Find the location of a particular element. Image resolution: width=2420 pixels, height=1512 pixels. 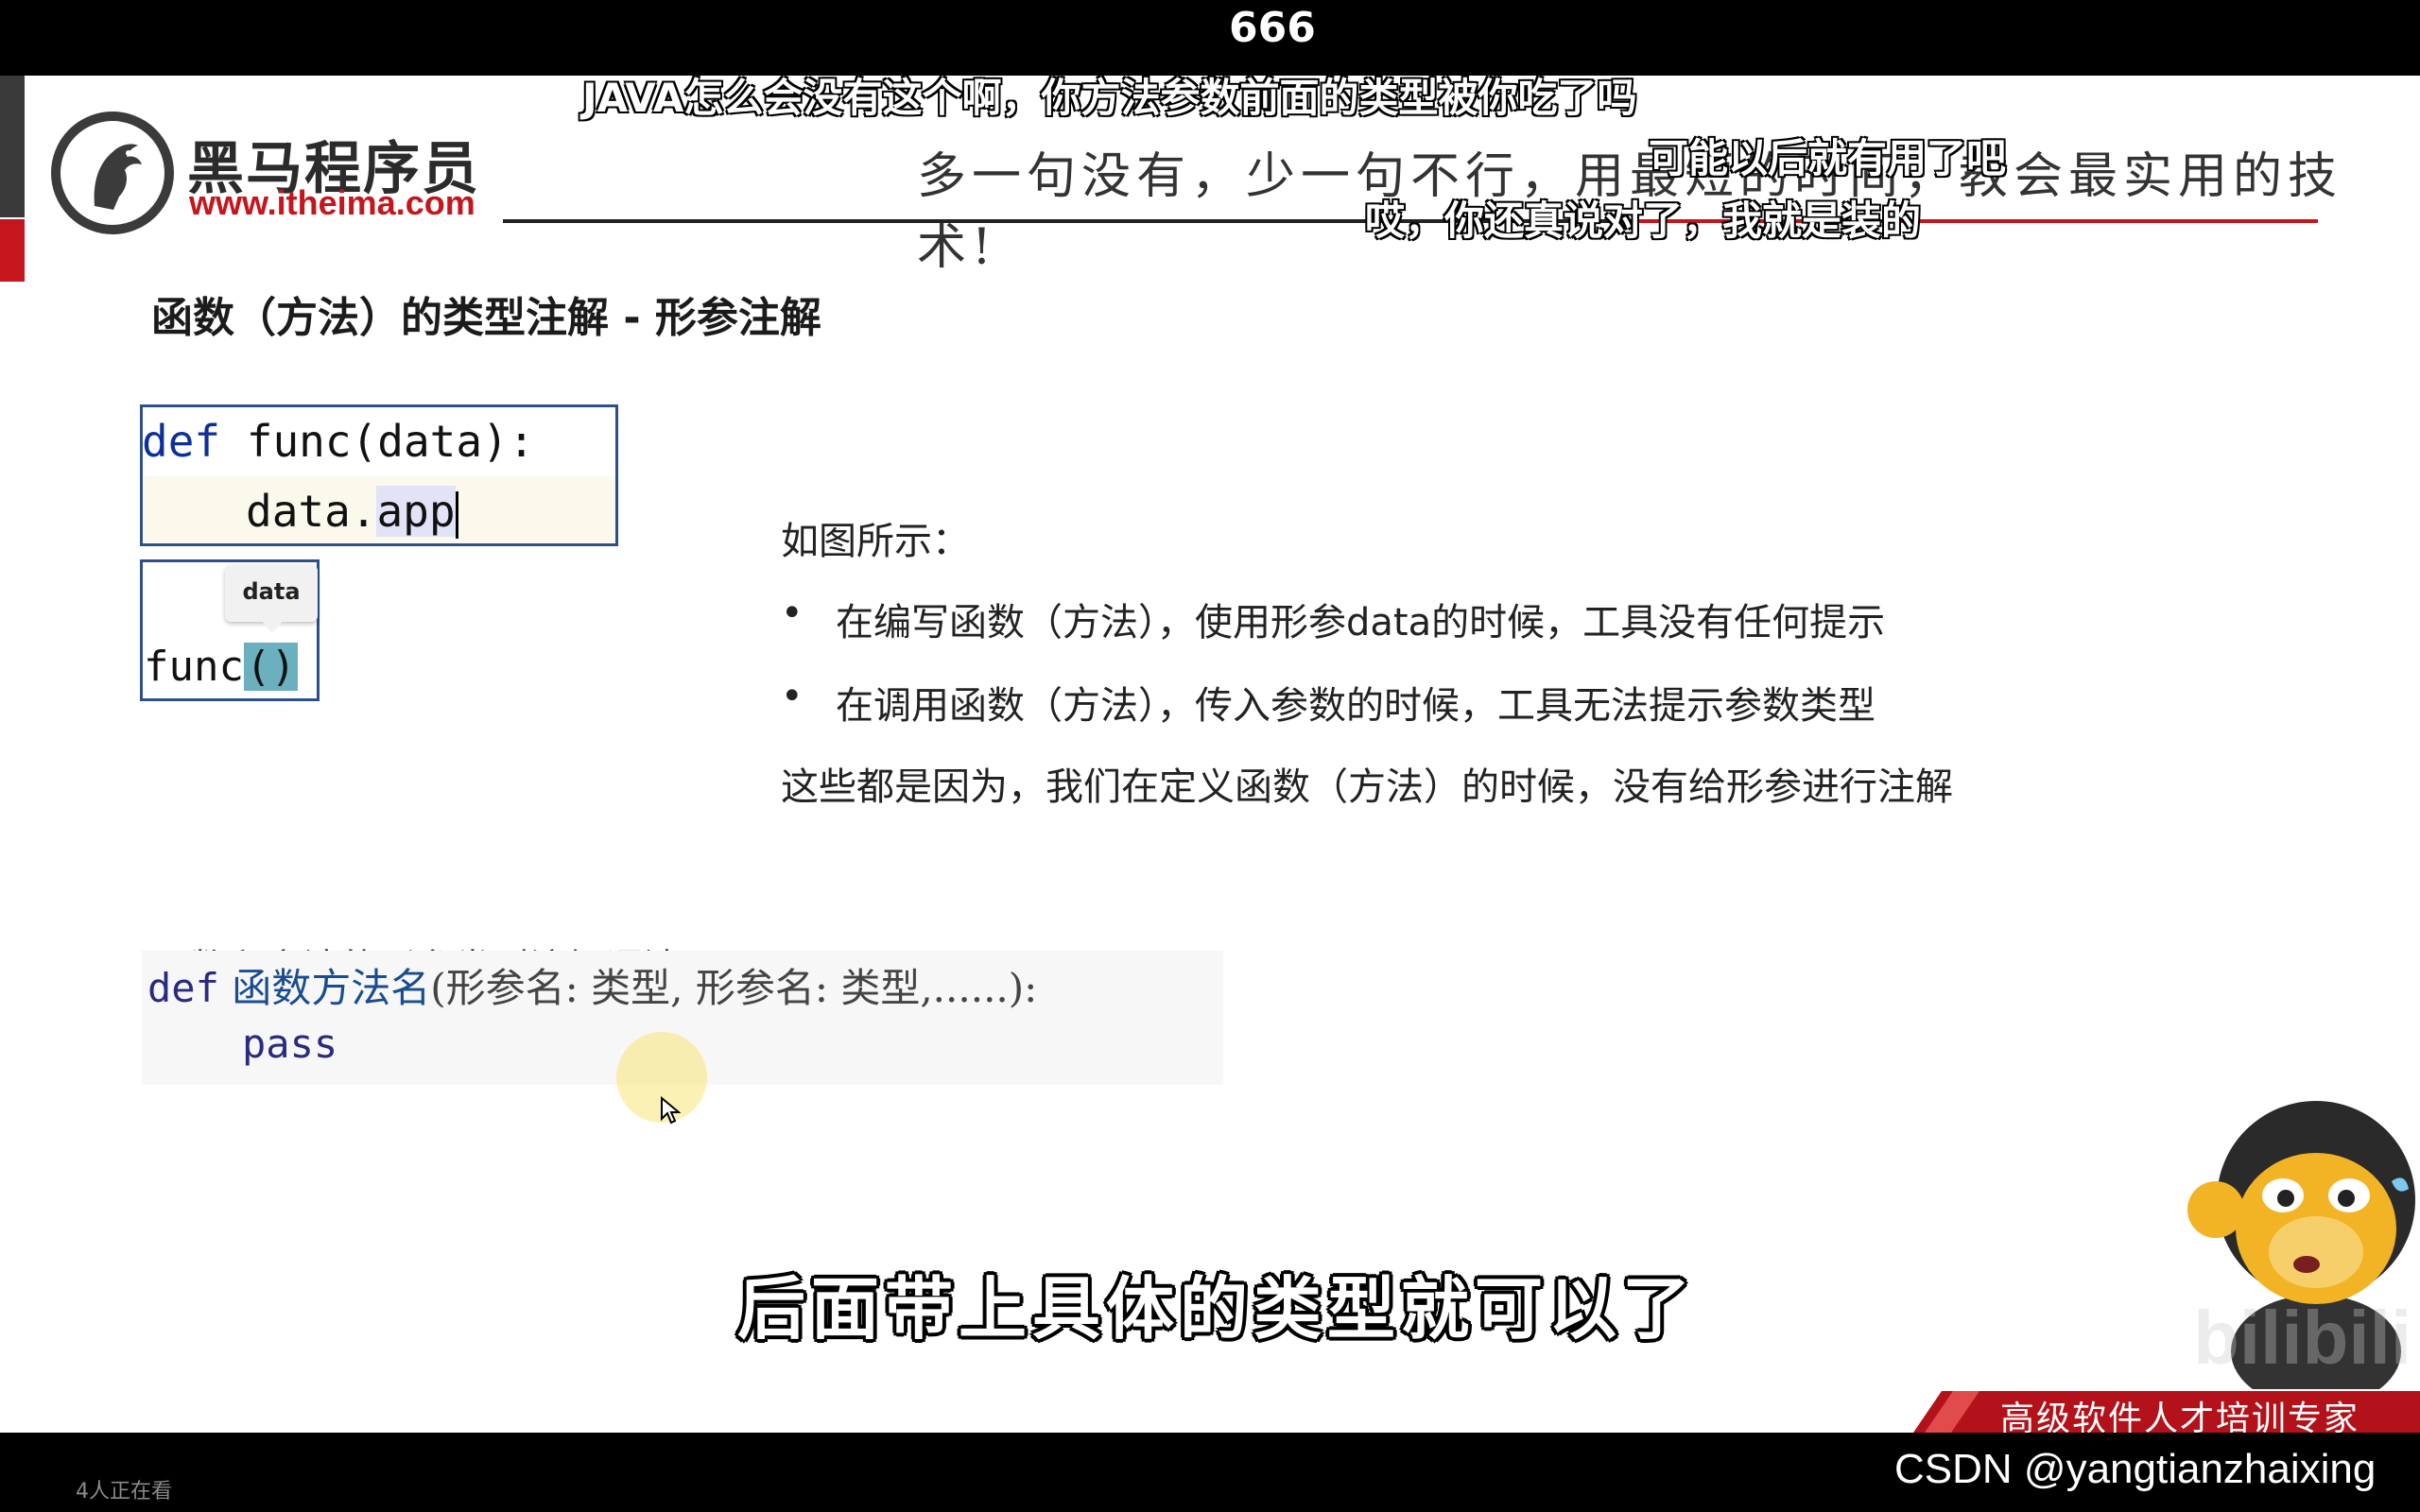

csdn-watermark: CSDN @yangtianzhaixing is located at coordinates (2135, 1469).